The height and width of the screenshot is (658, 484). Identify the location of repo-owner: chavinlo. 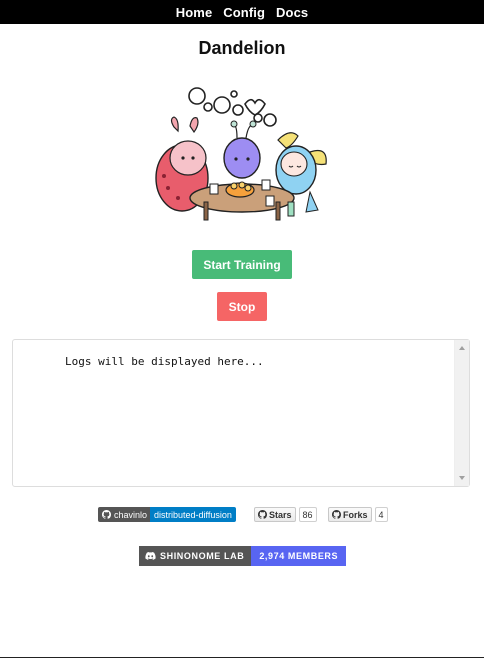
(131, 514).